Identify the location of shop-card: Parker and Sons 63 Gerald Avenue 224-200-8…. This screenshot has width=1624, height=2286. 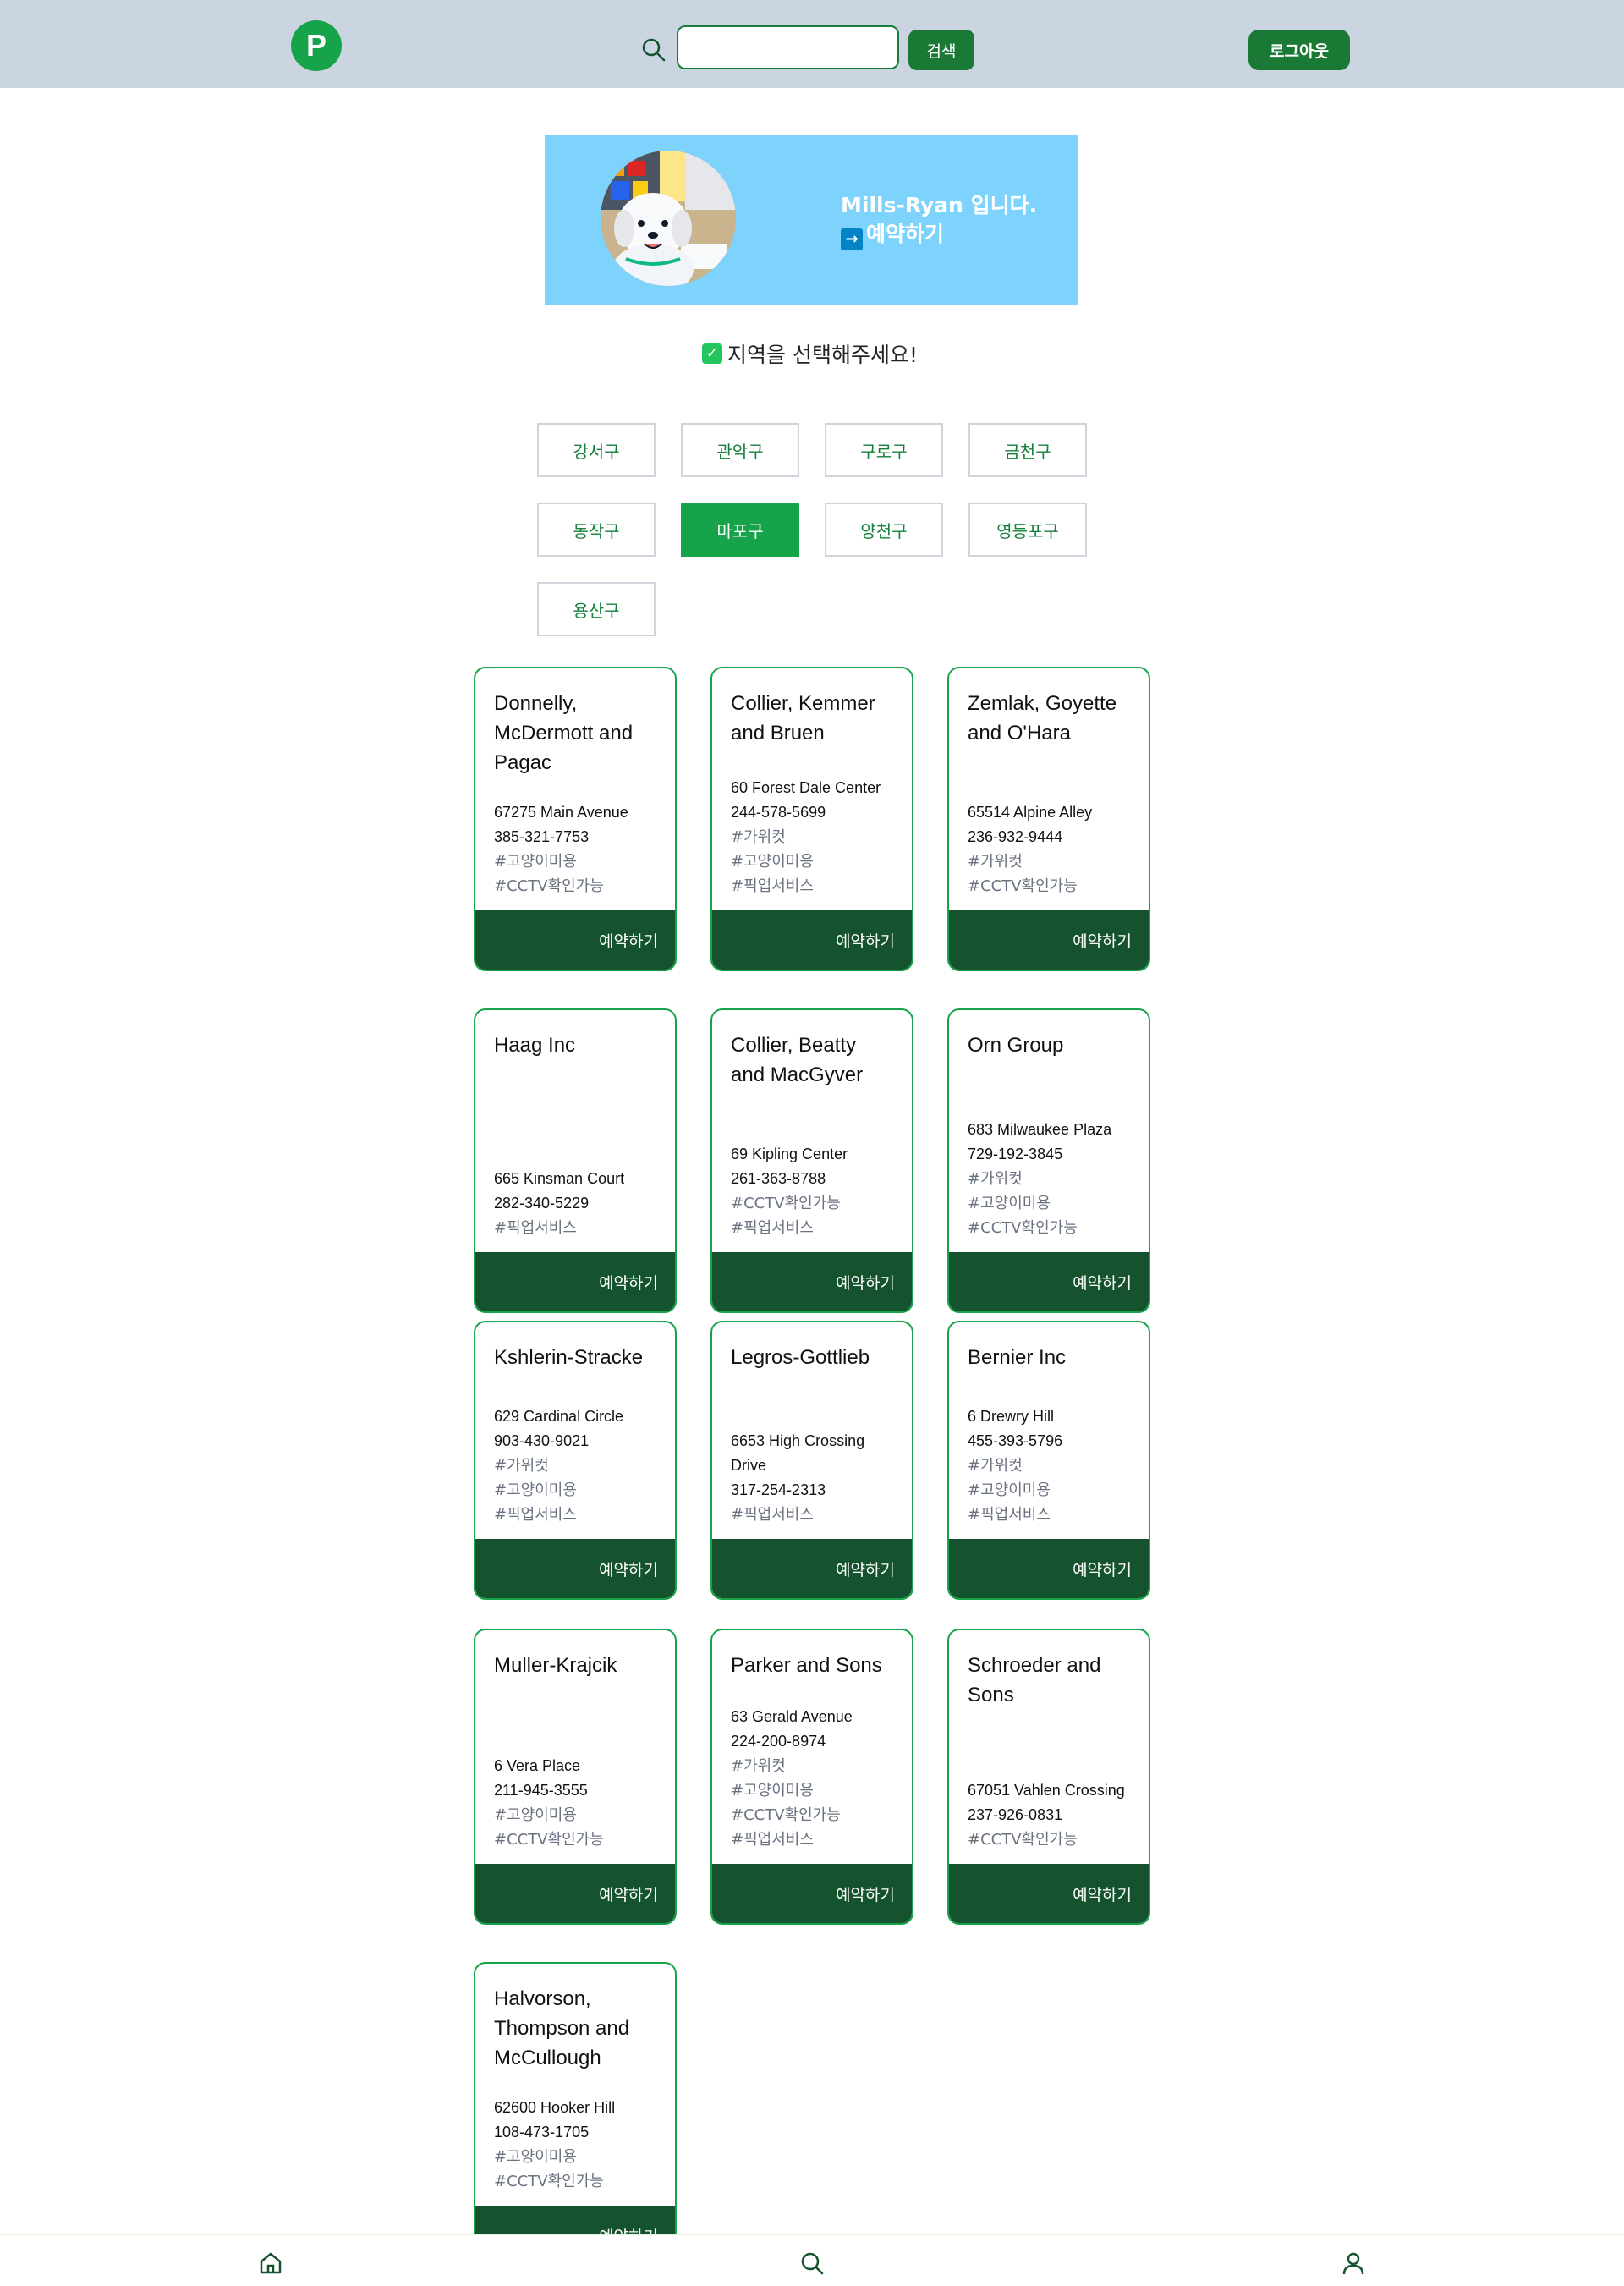
(812, 1777).